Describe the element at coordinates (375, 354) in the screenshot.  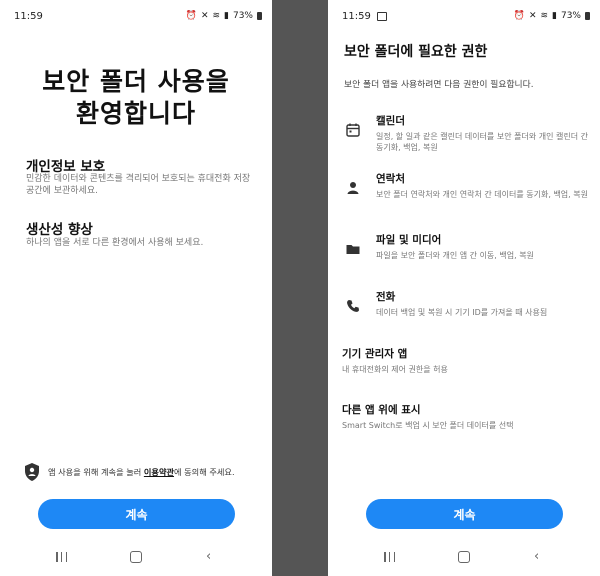
I see `extra-name: 기기 관리자 앱` at that location.